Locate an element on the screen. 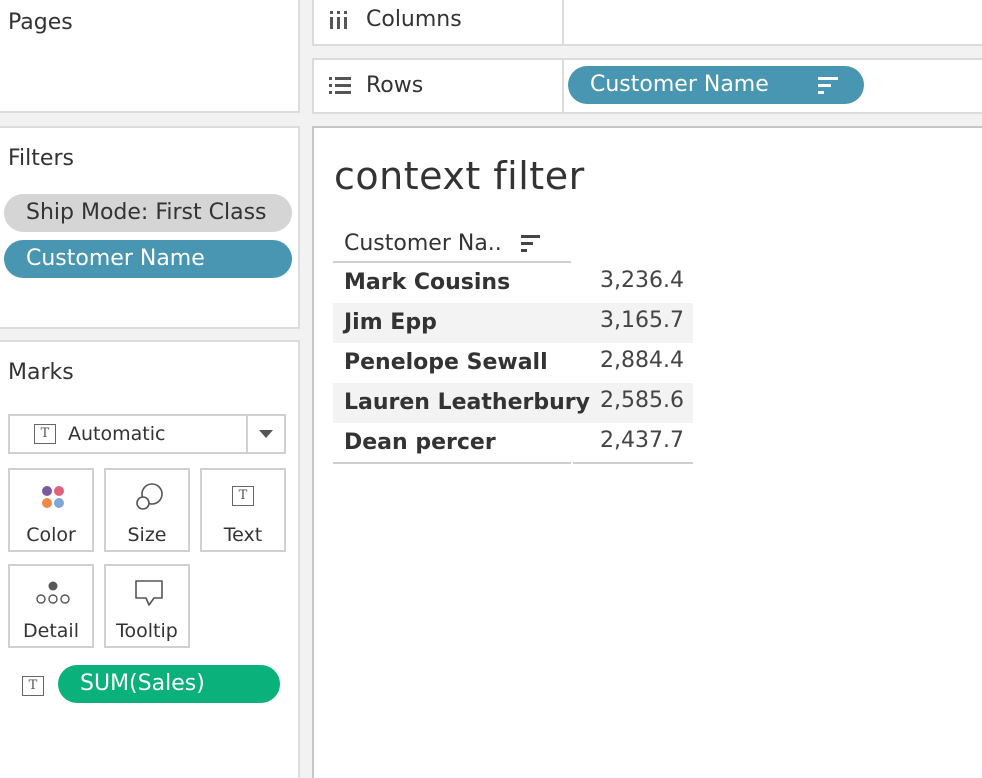  row-sales-value: 2,884.4 is located at coordinates (642, 360).